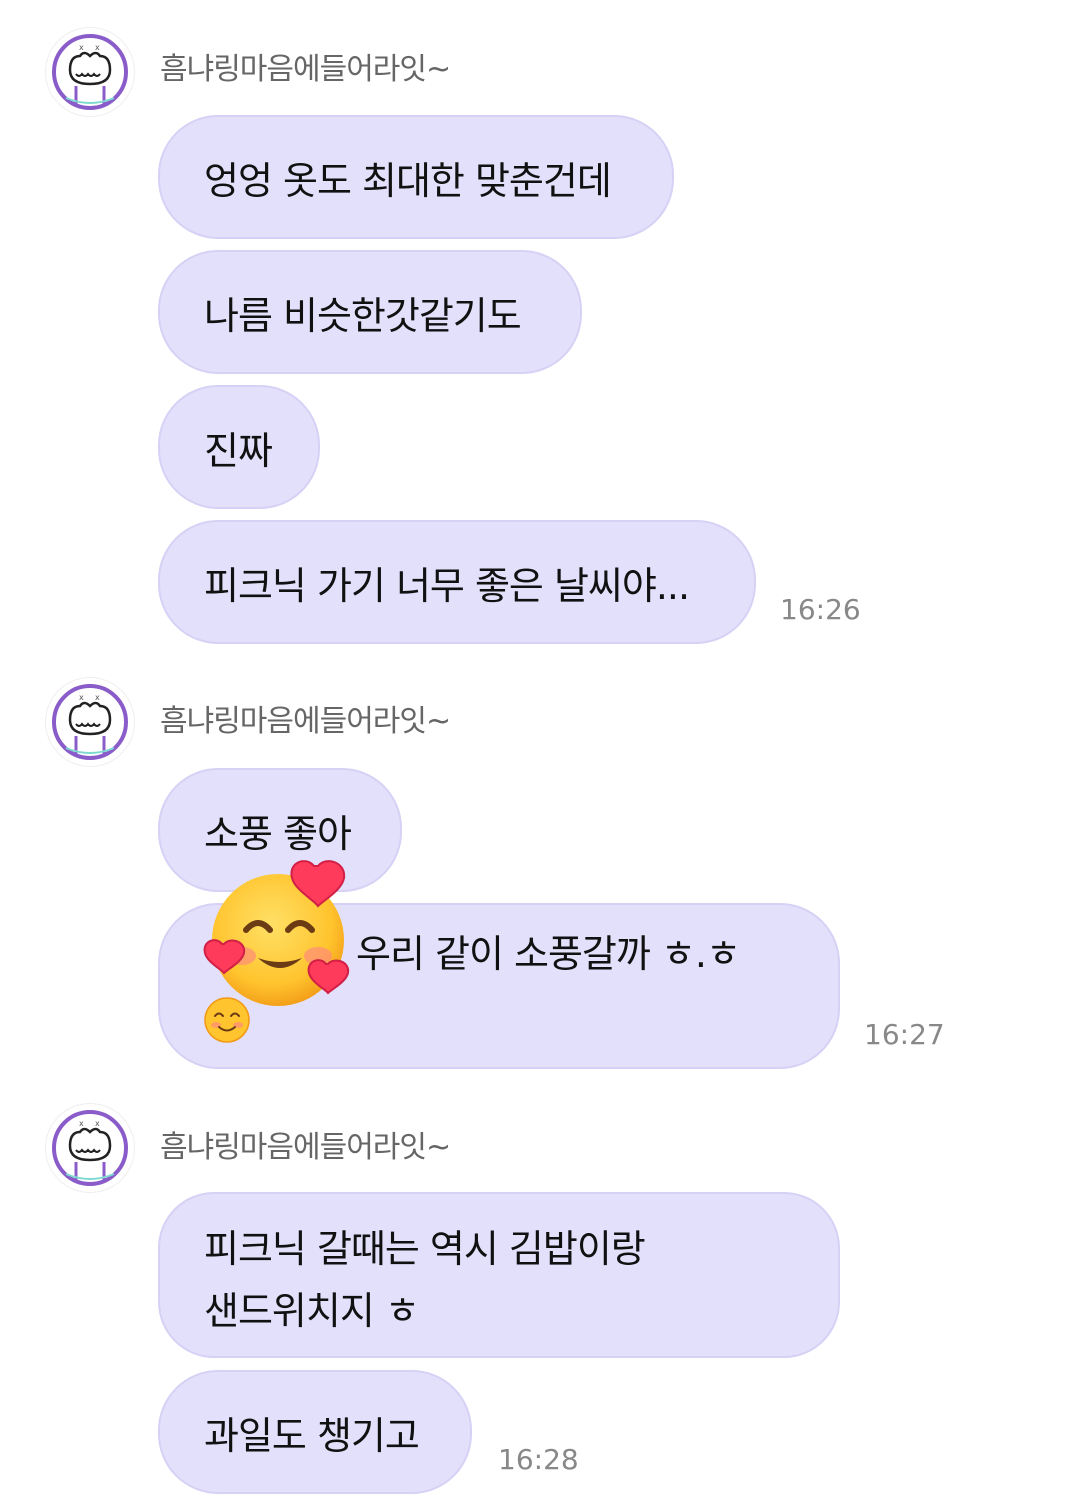 This screenshot has width=1080, height=1512. I want to click on smiling-face-emoji, so click(227, 1020).